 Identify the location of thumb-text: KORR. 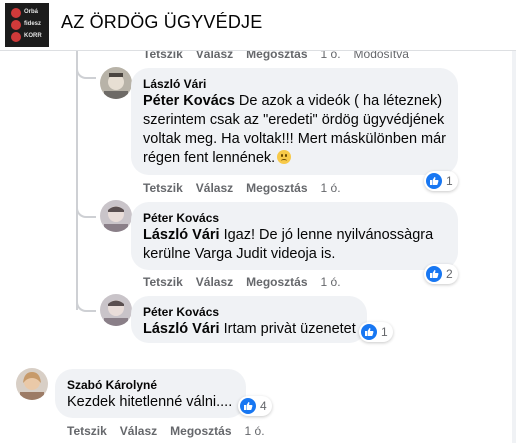
(33, 36).